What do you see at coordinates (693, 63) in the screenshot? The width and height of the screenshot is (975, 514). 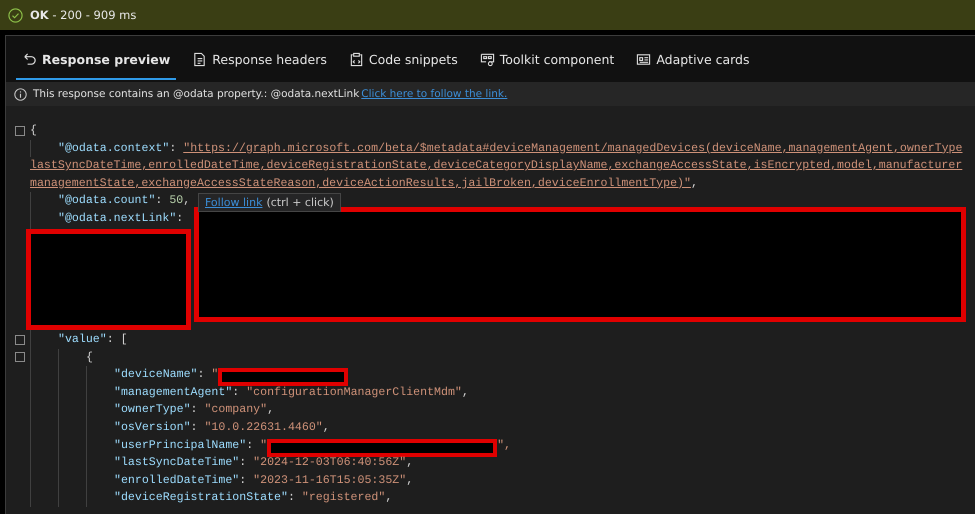 I see `tab: Adaptive cards` at bounding box center [693, 63].